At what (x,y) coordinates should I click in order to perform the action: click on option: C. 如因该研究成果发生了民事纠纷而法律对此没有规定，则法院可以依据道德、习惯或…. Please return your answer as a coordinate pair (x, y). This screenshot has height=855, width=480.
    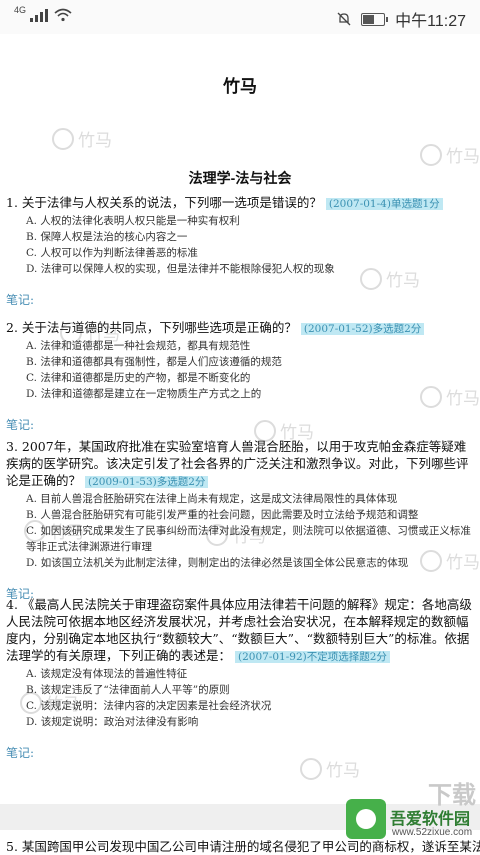
    Looking at the image, I should click on (248, 539).